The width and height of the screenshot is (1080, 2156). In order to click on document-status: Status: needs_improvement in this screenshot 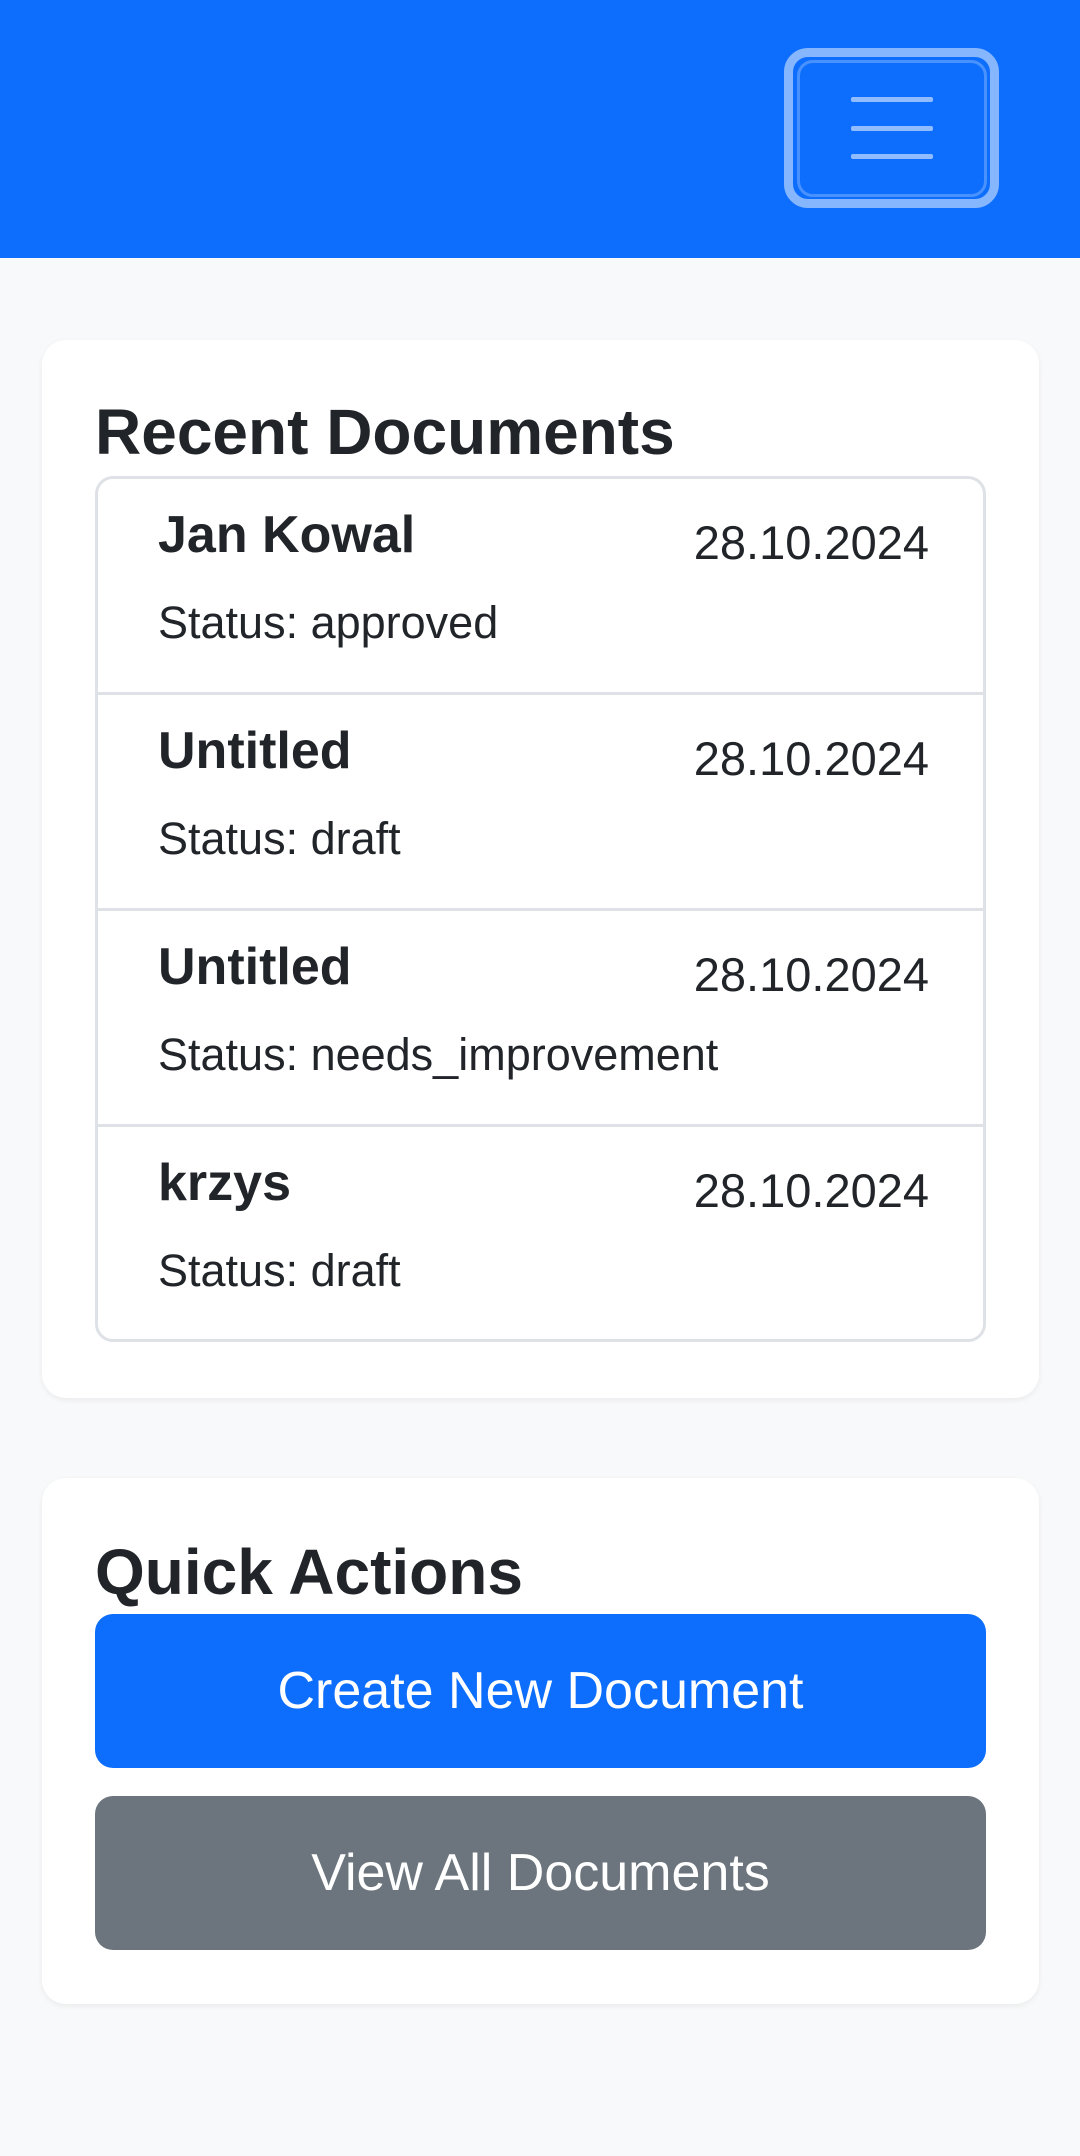, I will do `click(438, 1054)`.